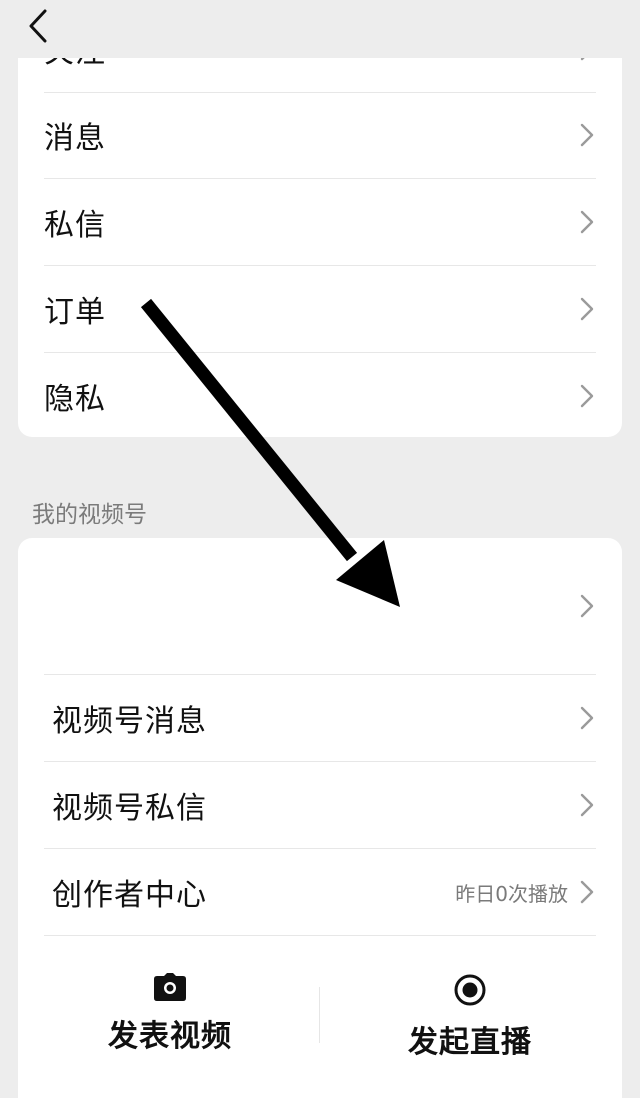  What do you see at coordinates (75, 138) in the screenshot?
I see `menu-item-label: 消息` at bounding box center [75, 138].